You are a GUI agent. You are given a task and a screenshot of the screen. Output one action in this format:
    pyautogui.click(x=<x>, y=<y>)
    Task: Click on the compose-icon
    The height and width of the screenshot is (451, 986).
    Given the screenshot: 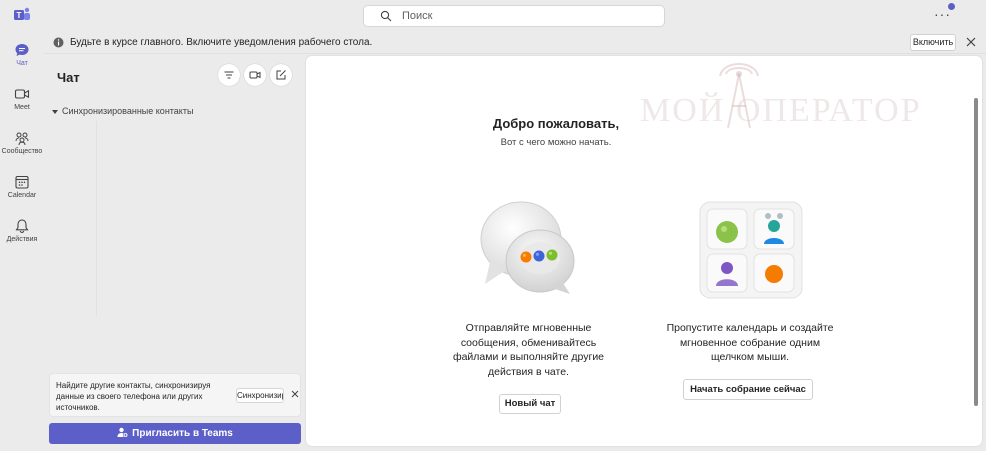 What is the action you would take?
    pyautogui.click(x=281, y=75)
    